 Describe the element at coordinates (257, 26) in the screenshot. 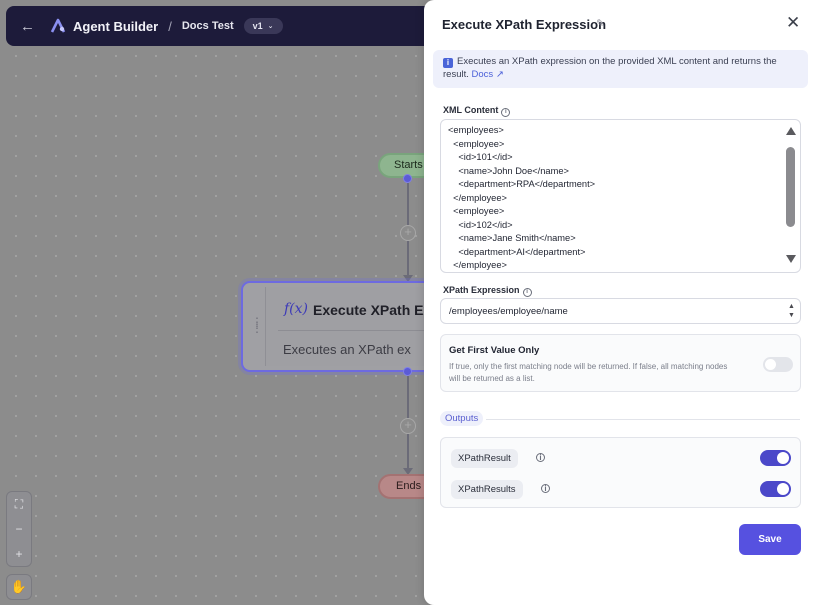

I see `version-label: v1` at that location.